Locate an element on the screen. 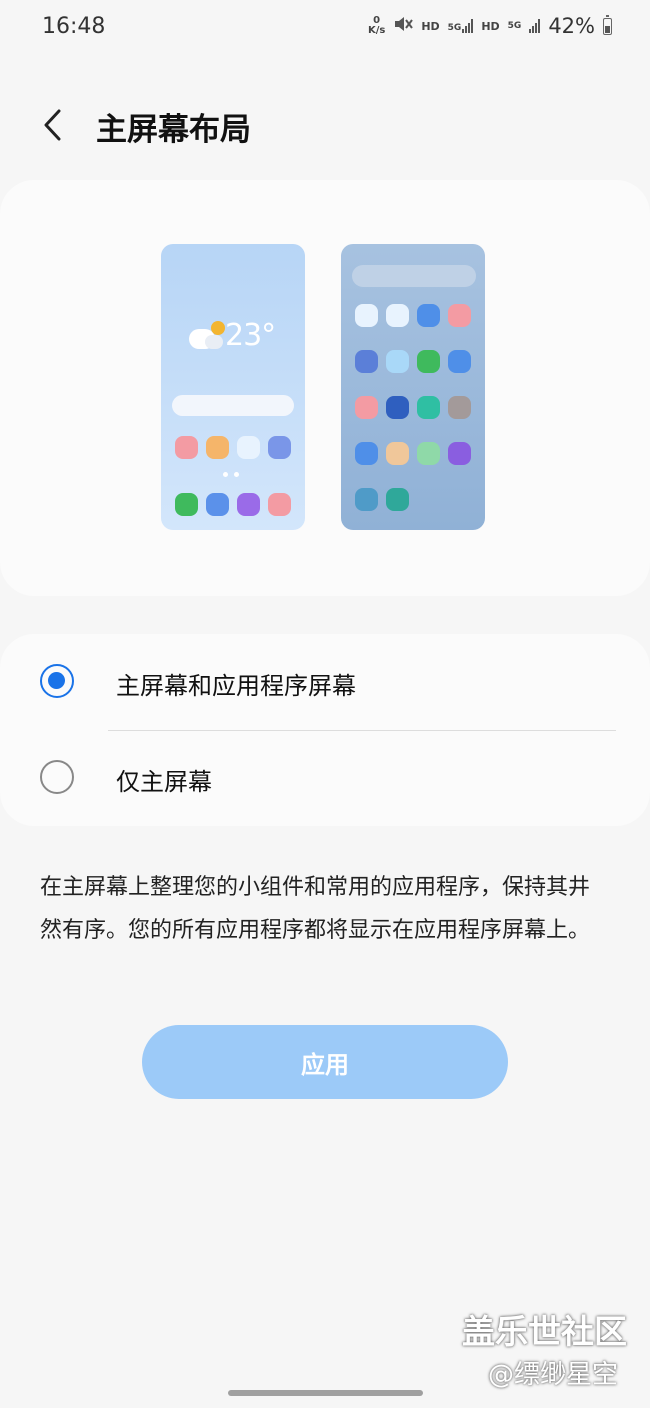 The image size is (650, 1408). page-indicator is located at coordinates (231, 474).